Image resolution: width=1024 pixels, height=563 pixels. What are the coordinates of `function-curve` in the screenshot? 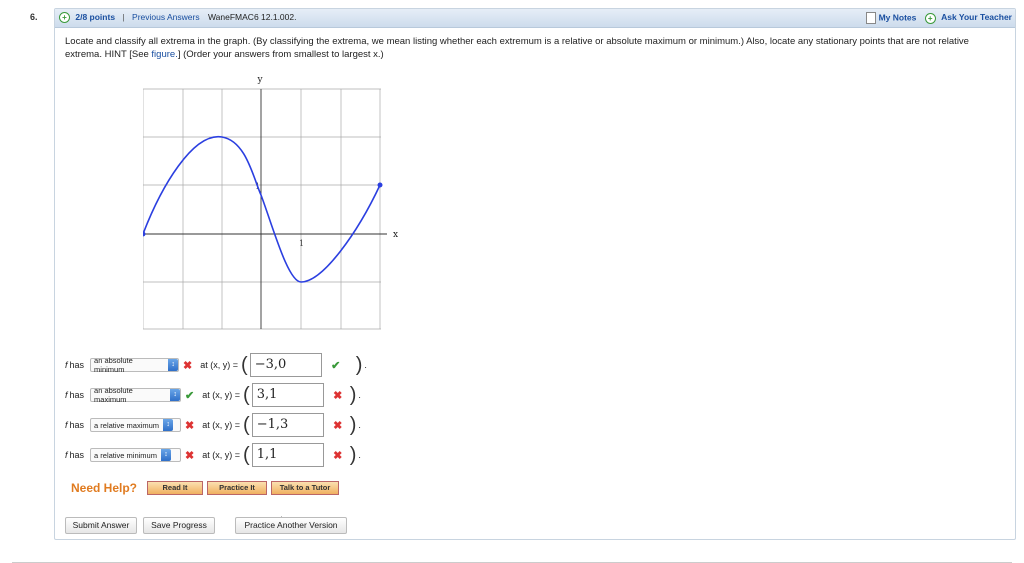 It's located at (262, 209).